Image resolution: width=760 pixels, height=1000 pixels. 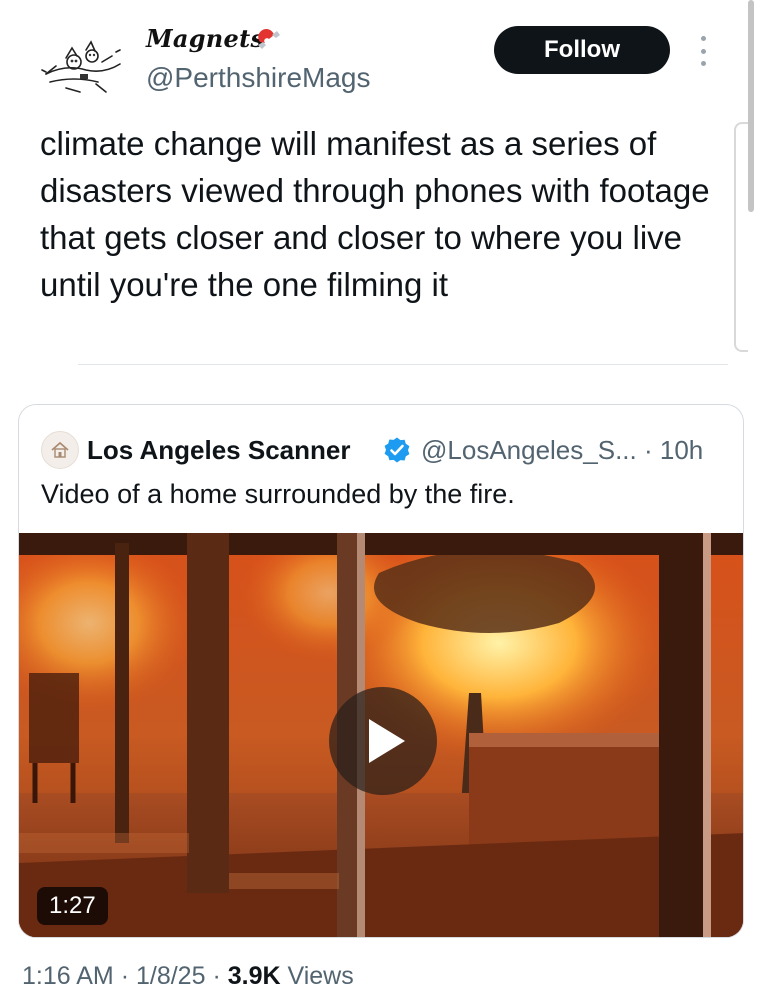 I want to click on more-icon, so click(x=703, y=51).